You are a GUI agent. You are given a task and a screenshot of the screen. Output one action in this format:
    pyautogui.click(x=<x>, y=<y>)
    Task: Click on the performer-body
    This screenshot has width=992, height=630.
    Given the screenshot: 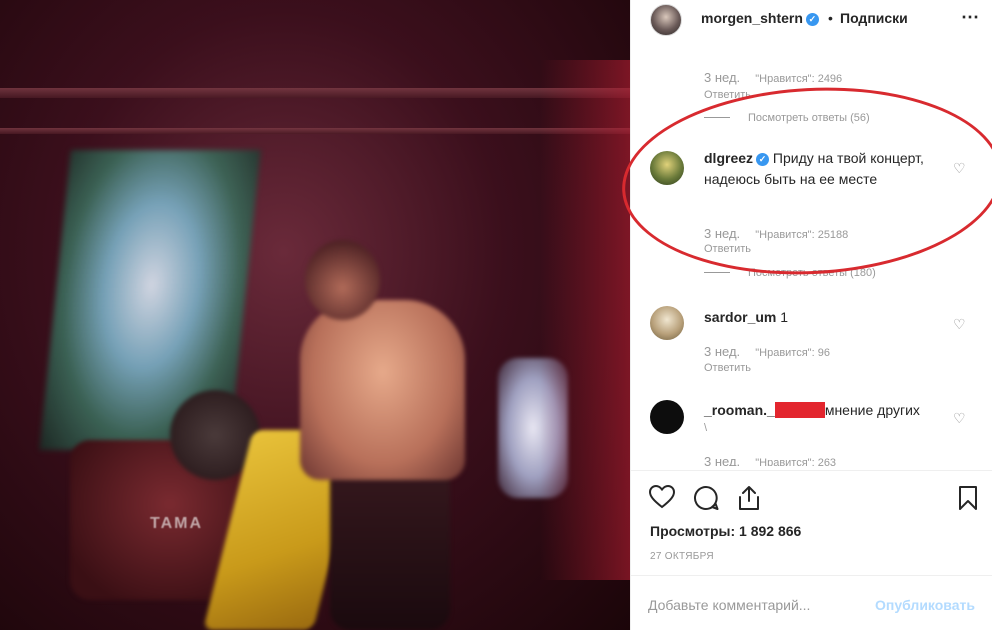 What is the action you would take?
    pyautogui.click(x=382, y=390)
    